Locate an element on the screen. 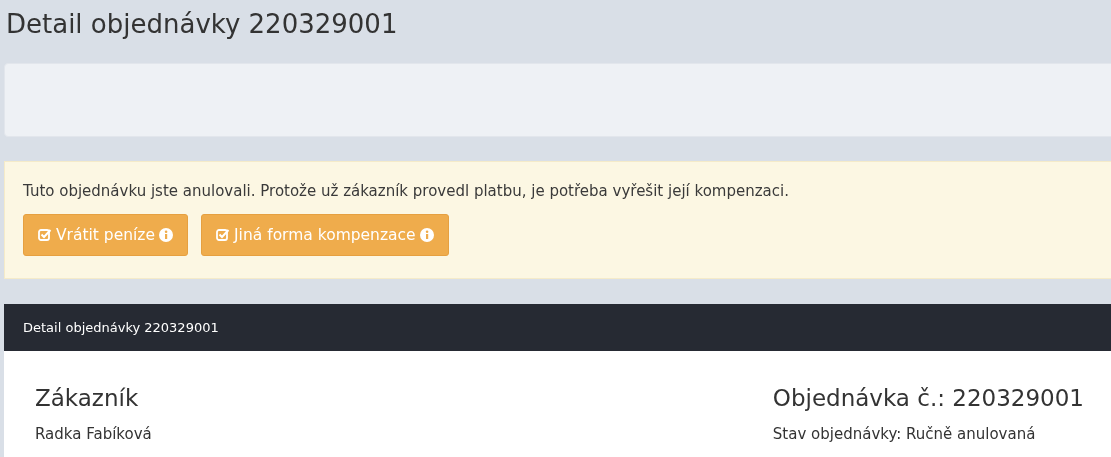 The image size is (1111, 457). order-status: Stav objednávky: Ručně anulovaná is located at coordinates (904, 434).